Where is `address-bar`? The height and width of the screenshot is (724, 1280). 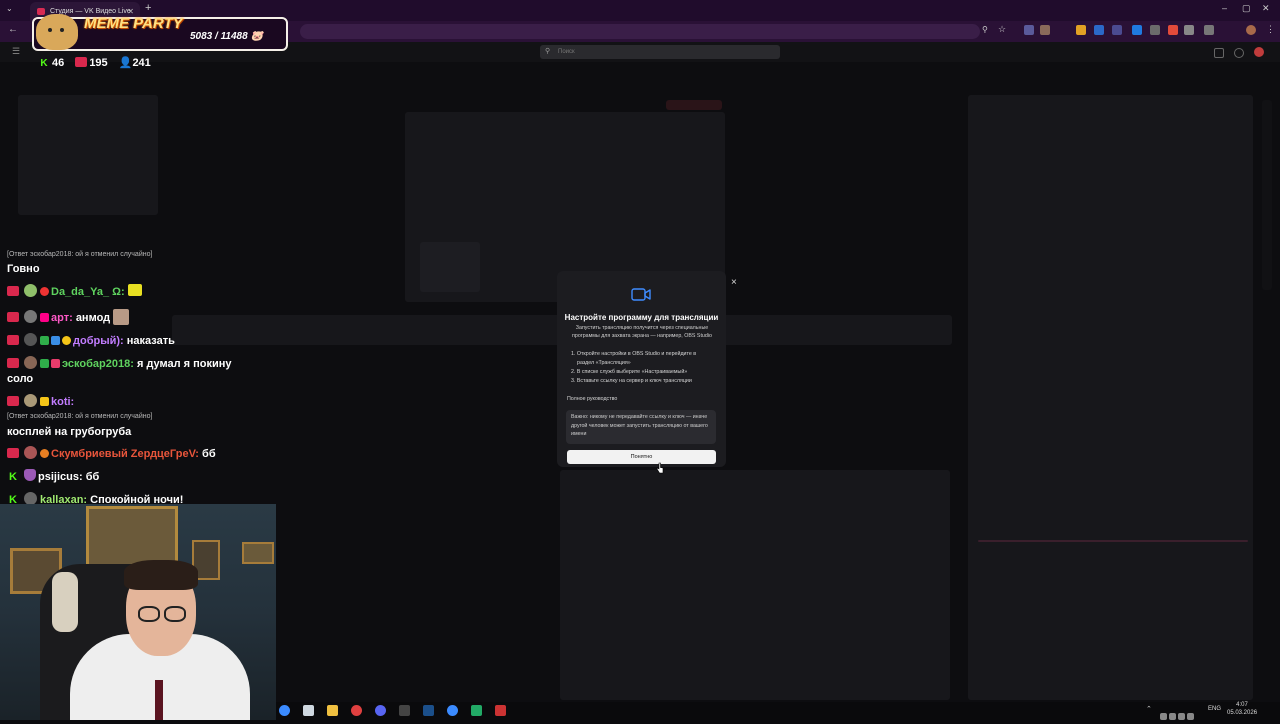
address-bar is located at coordinates (640, 31).